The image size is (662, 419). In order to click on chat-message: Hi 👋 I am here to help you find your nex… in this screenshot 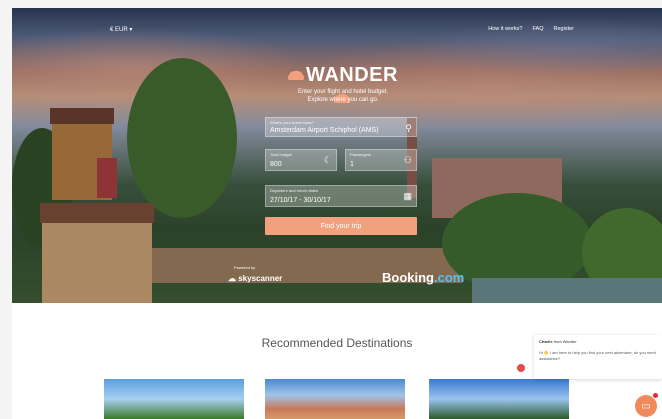, I will do `click(597, 355)`.